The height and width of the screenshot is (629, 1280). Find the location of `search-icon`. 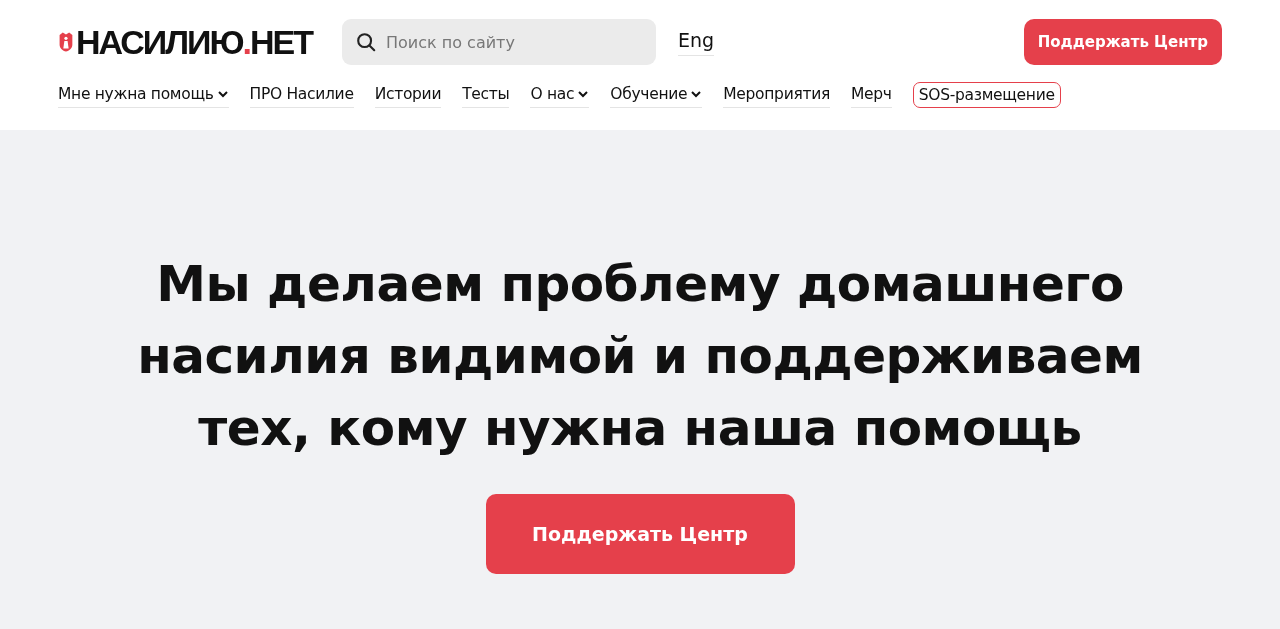

search-icon is located at coordinates (366, 42).